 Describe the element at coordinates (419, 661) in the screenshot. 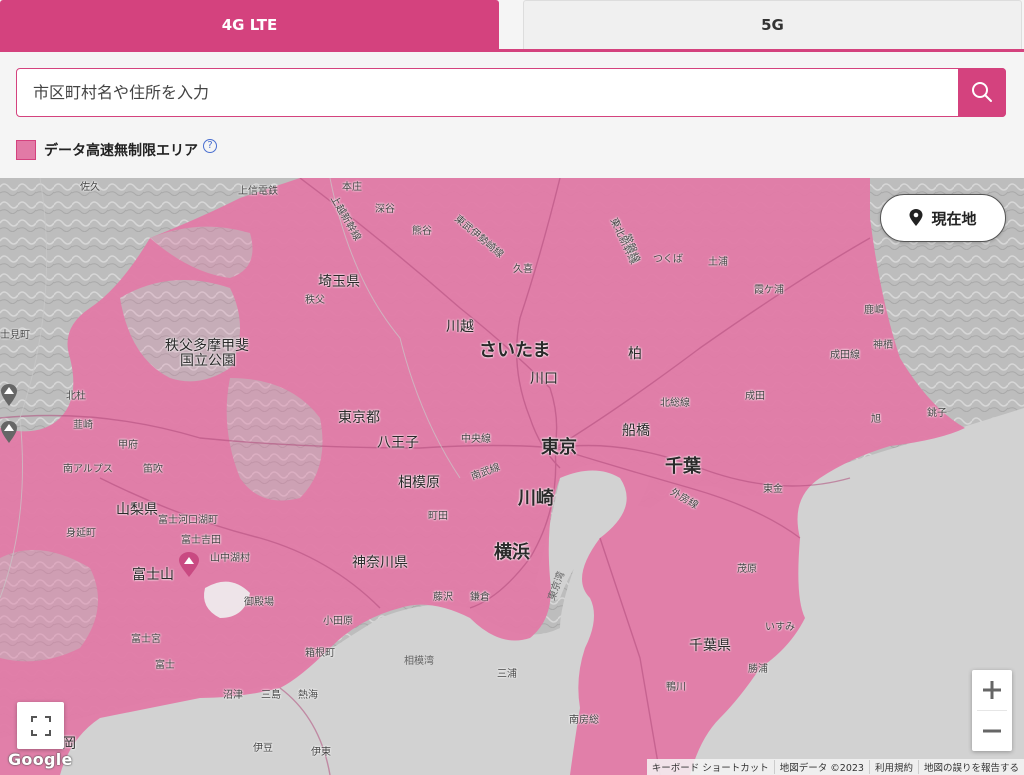

I see `label-sagami-bay: 相模湾` at that location.